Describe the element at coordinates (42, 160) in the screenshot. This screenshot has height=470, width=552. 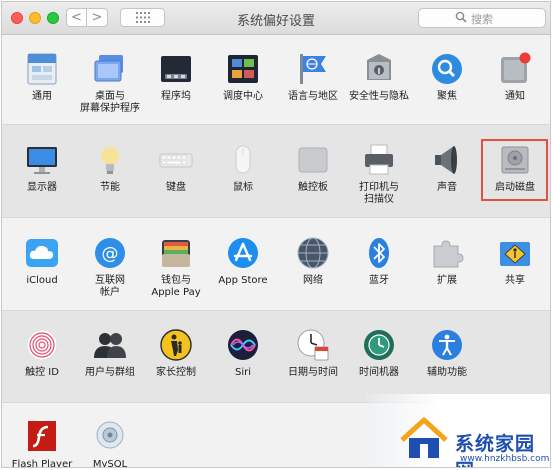
I see `displays-icon` at that location.